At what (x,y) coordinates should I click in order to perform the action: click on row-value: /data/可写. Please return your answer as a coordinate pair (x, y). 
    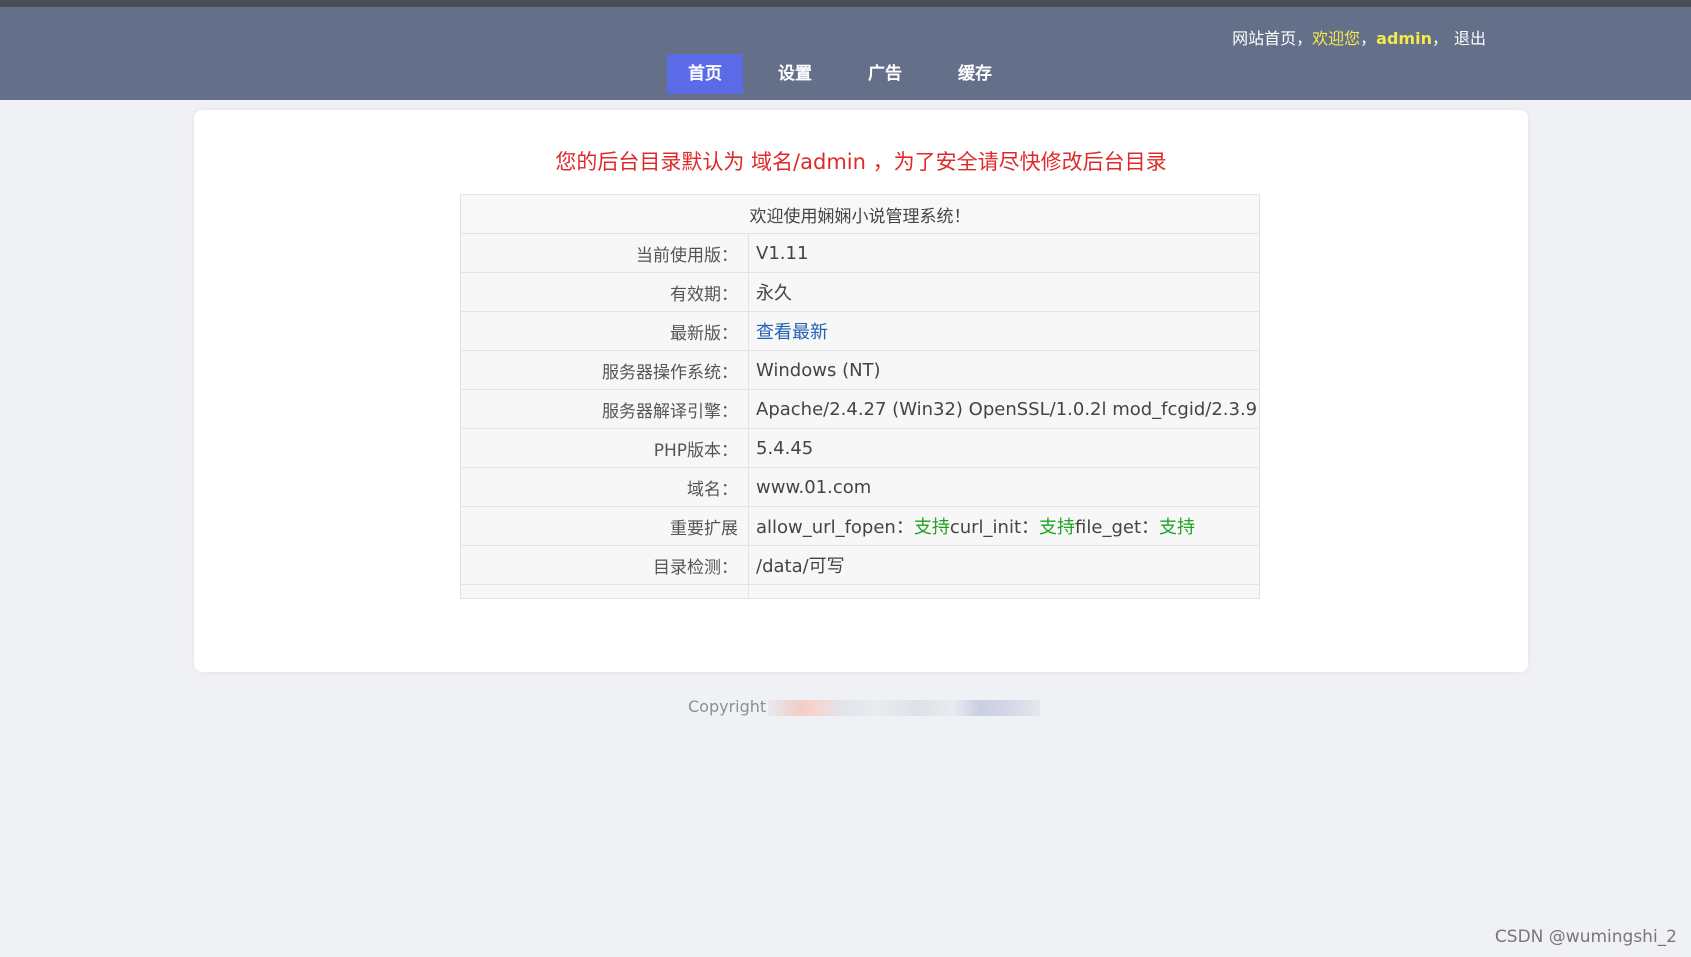
    Looking at the image, I should click on (1004, 565).